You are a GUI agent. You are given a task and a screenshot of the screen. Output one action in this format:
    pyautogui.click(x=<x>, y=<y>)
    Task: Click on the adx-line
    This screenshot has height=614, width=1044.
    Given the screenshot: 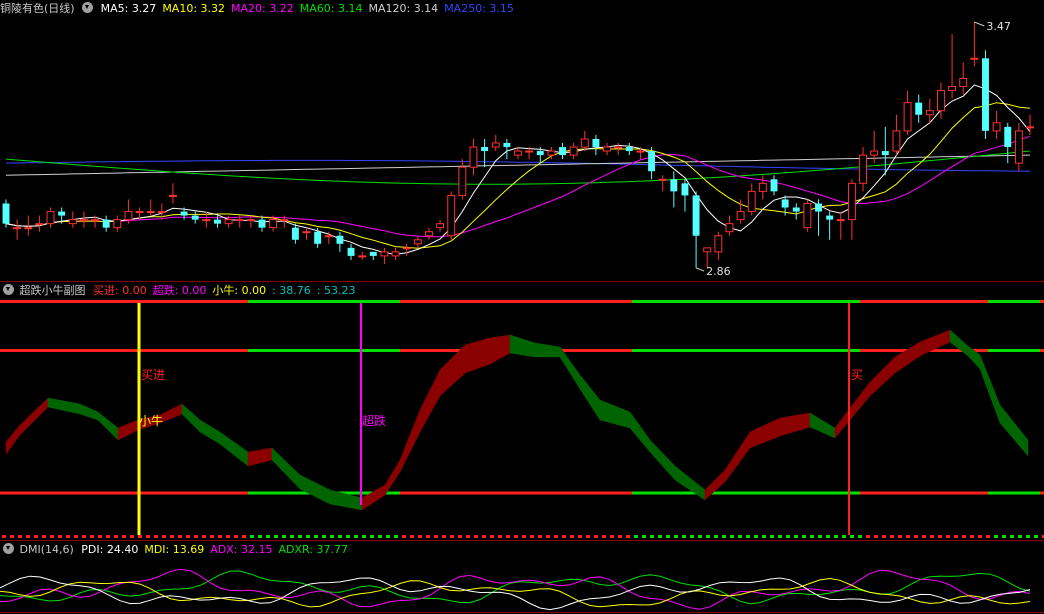 What is the action you would take?
    pyautogui.click(x=515, y=589)
    